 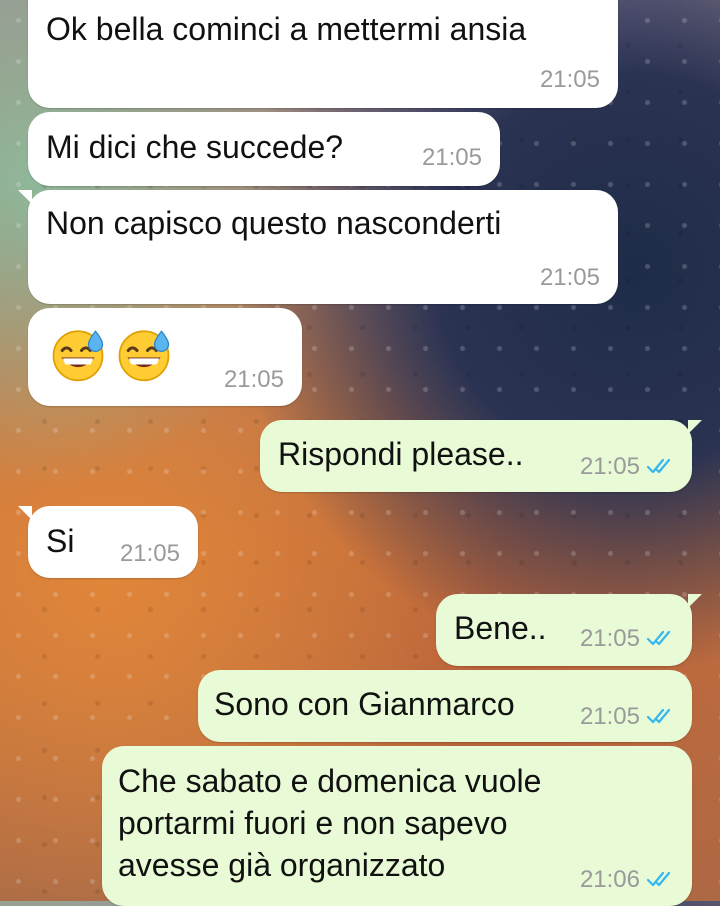 I want to click on message-text: Ok bella cominci a mettermi ansia, so click(x=286, y=29).